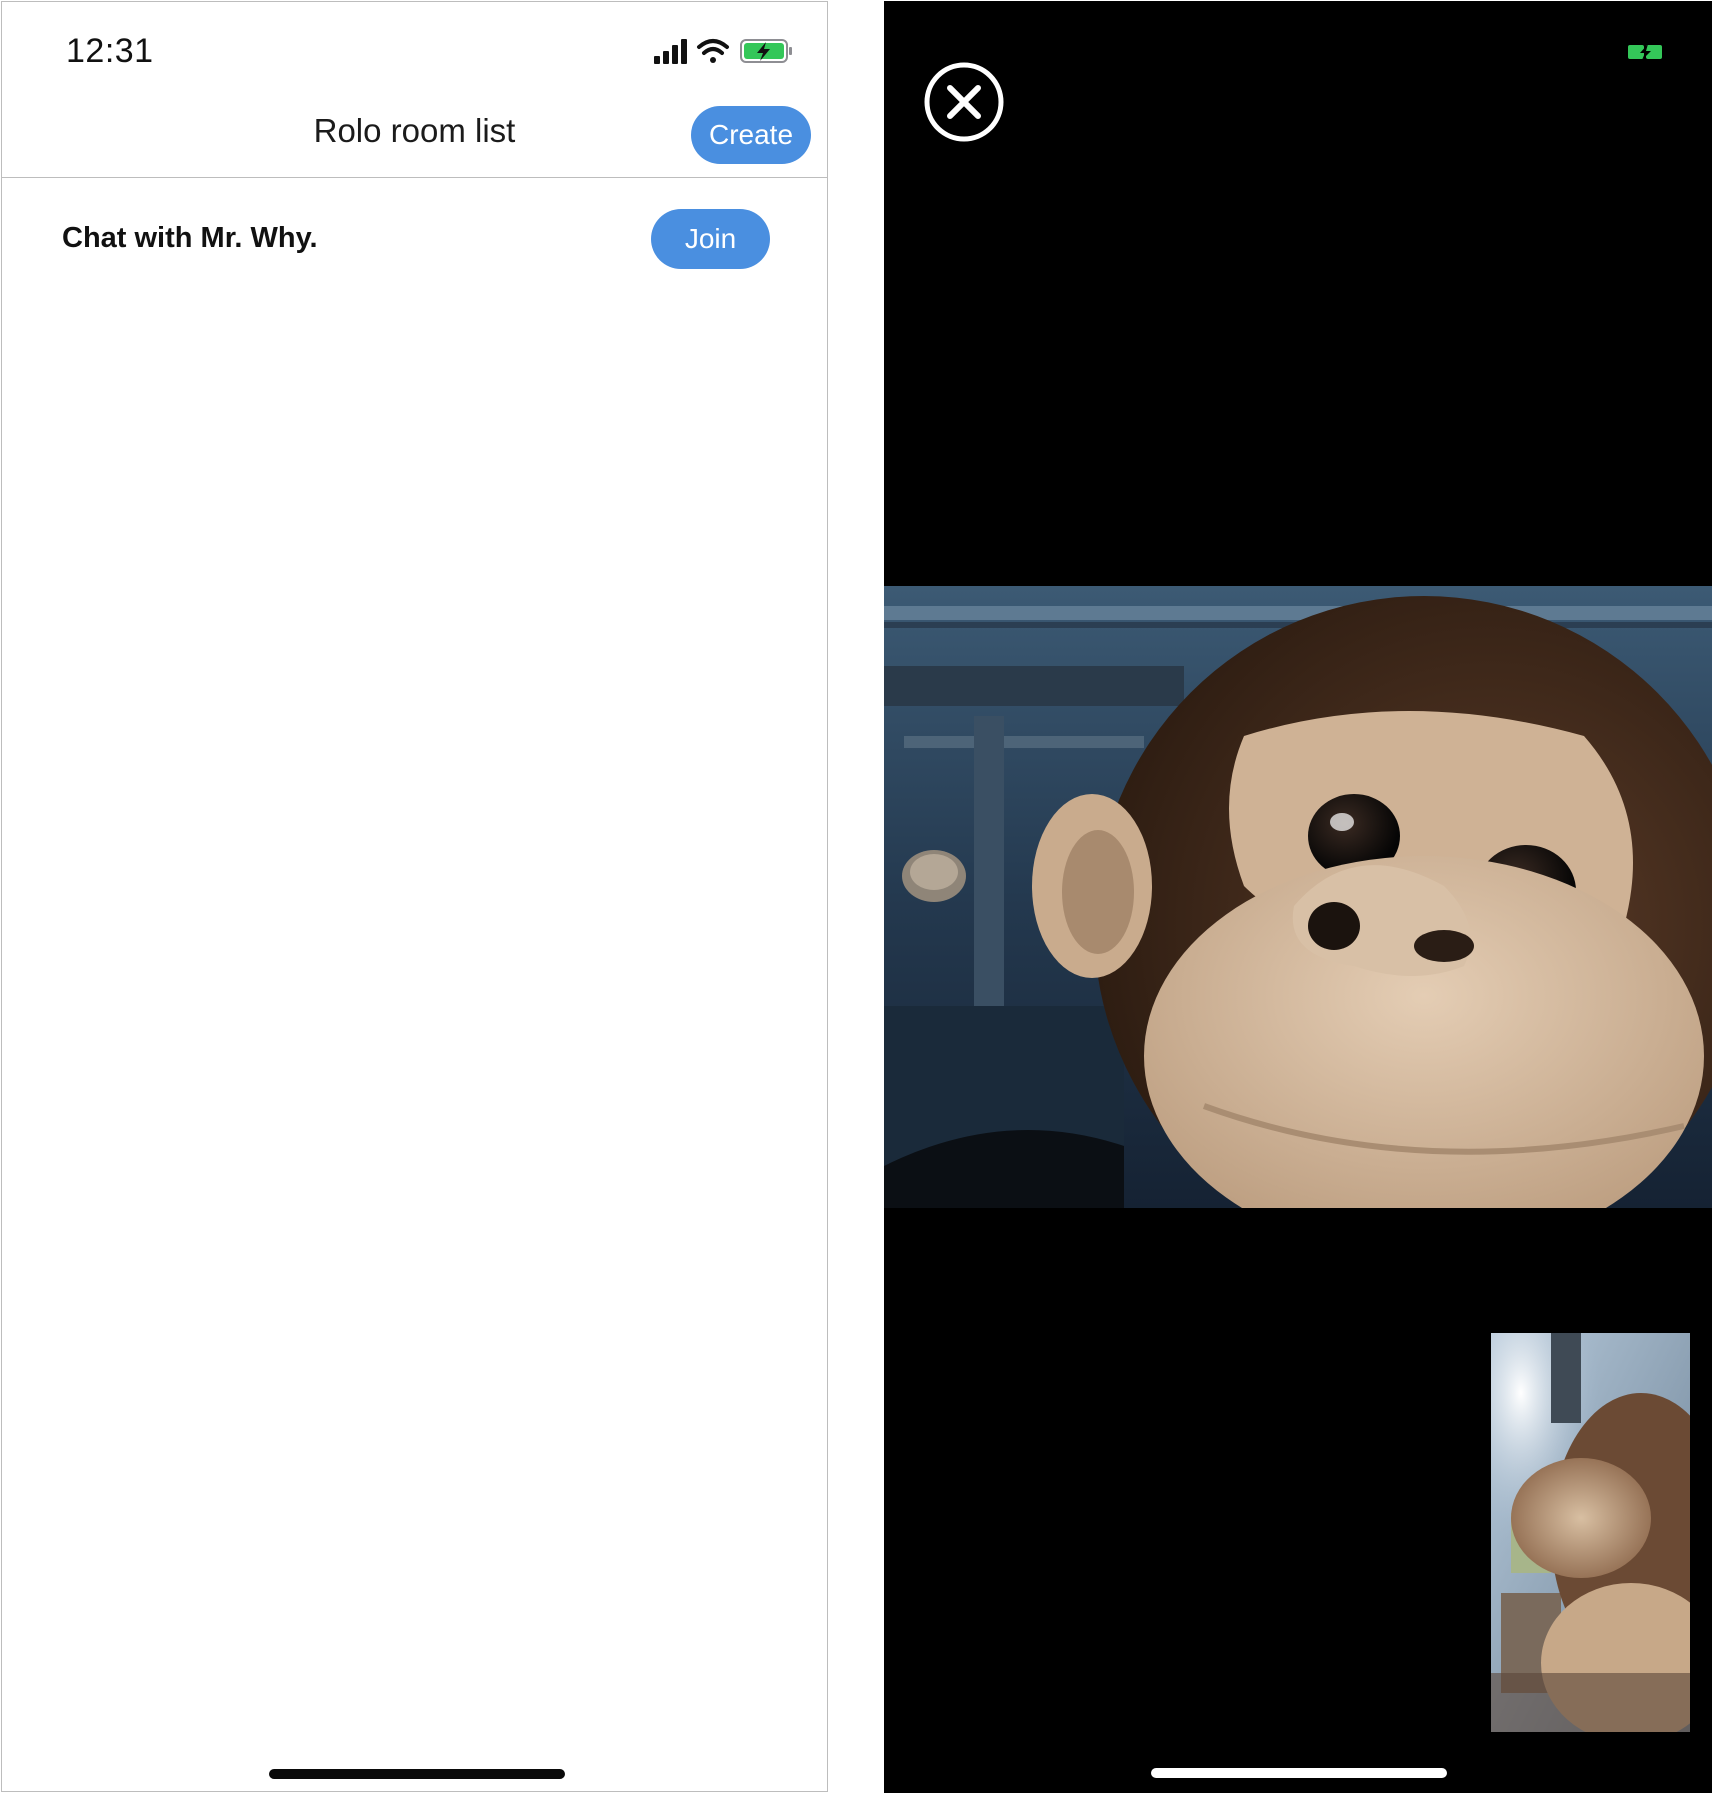 This screenshot has width=1712, height=1794. What do you see at coordinates (964, 102) in the screenshot?
I see `close-circle-icon` at bounding box center [964, 102].